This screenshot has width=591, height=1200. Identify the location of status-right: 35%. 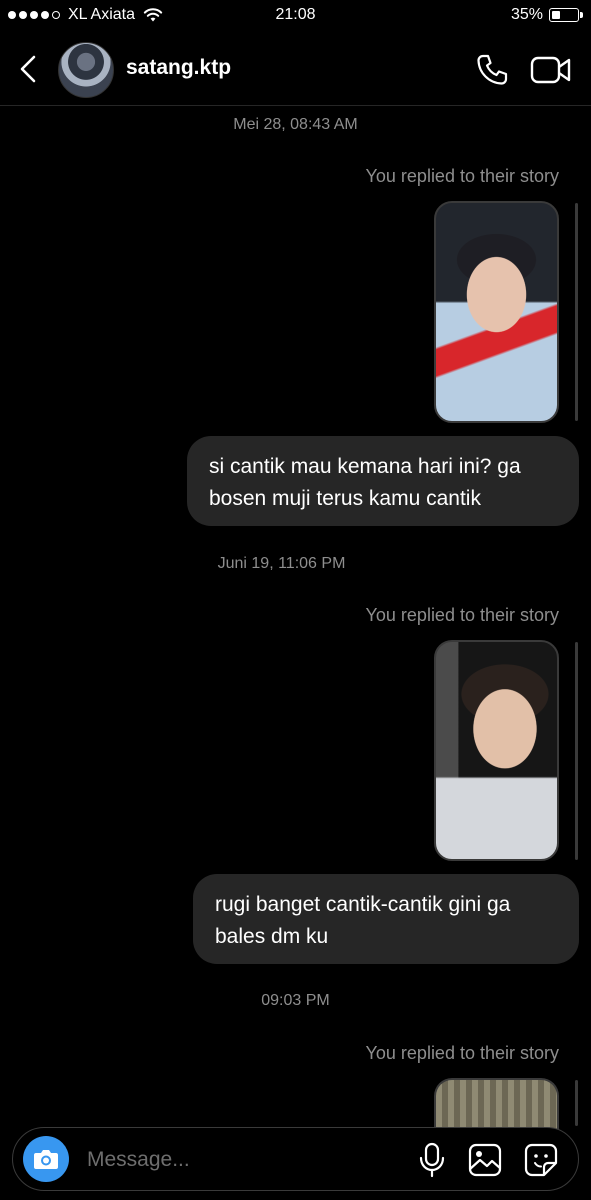
(546, 15).